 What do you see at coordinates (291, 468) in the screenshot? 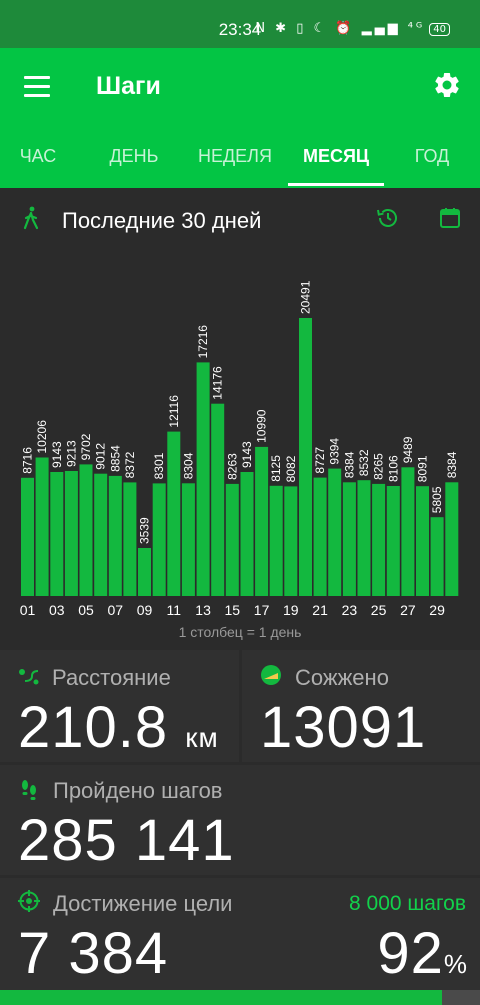
I see `bar-value-label: 8082` at bounding box center [291, 468].